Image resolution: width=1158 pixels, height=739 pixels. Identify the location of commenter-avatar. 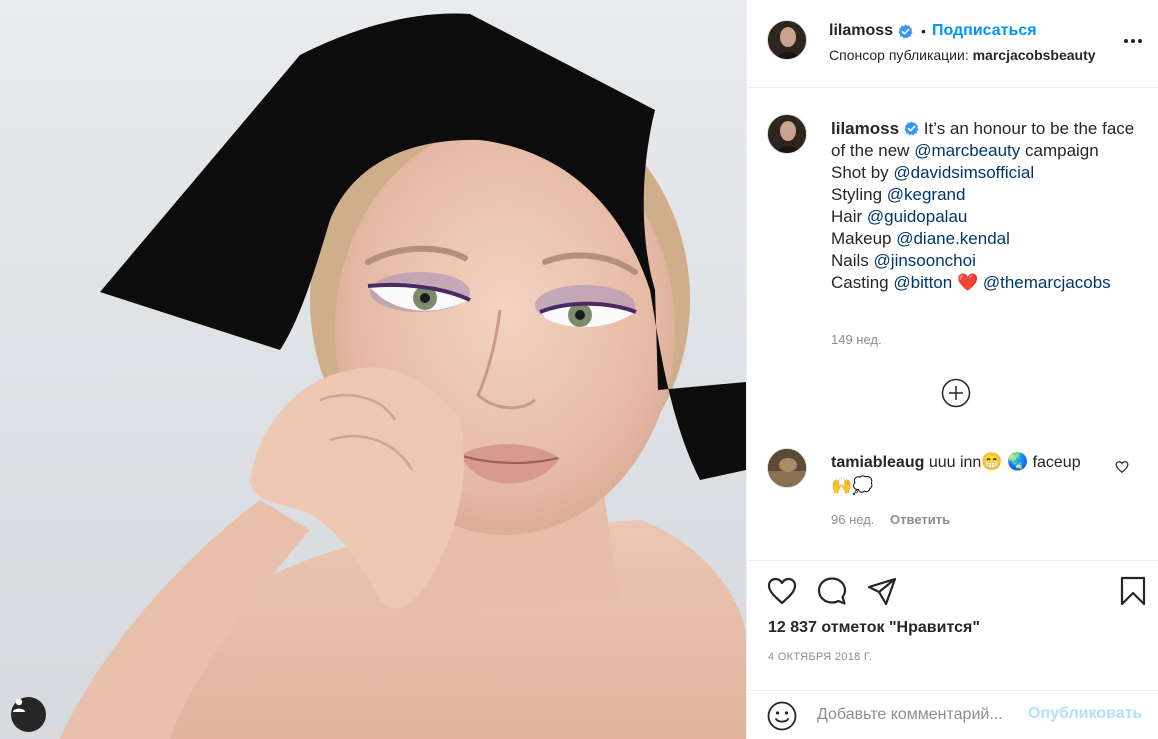
(787, 468).